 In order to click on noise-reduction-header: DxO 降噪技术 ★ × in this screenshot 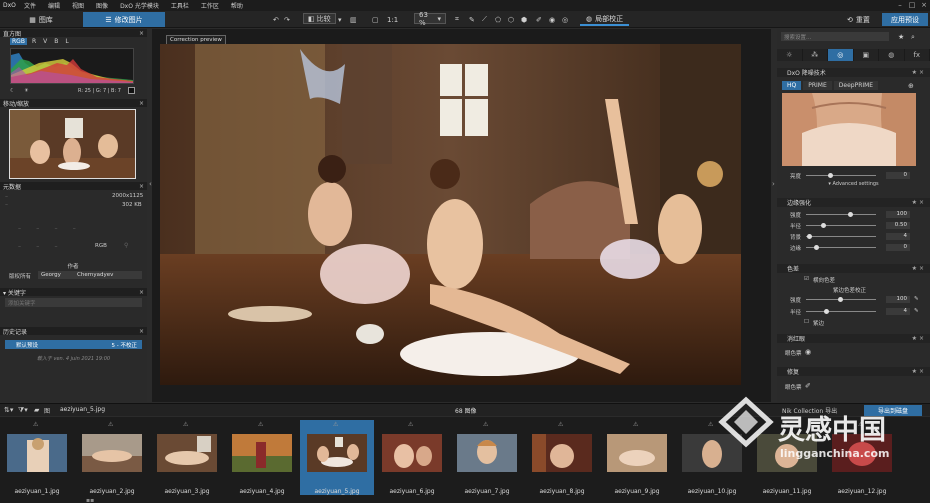, I will do `click(853, 72)`.